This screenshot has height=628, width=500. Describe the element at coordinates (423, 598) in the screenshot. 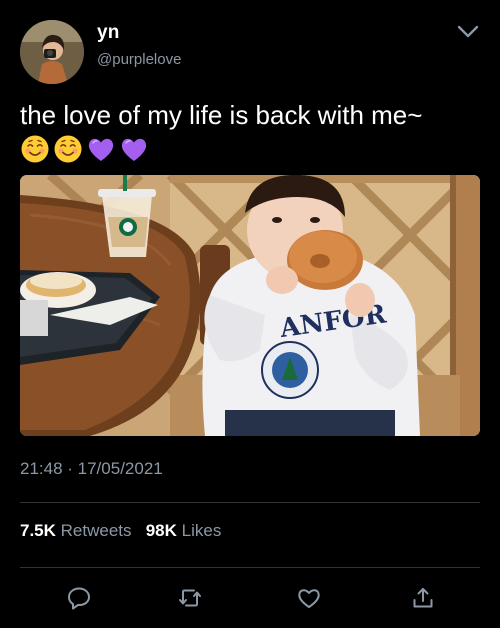

I see `share-icon` at that location.